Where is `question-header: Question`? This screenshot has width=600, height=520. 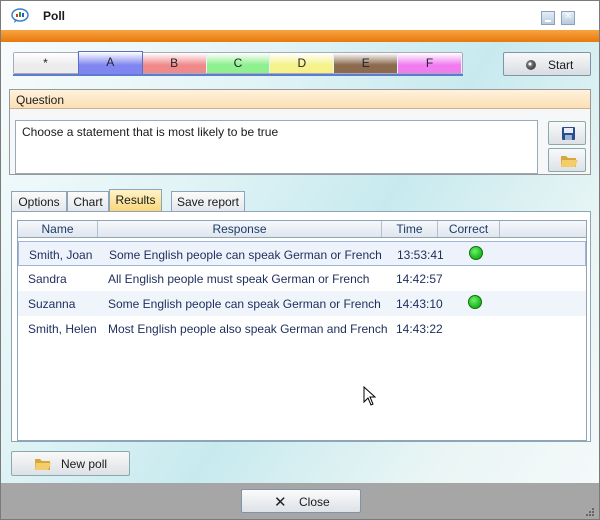
question-header: Question is located at coordinates (300, 99).